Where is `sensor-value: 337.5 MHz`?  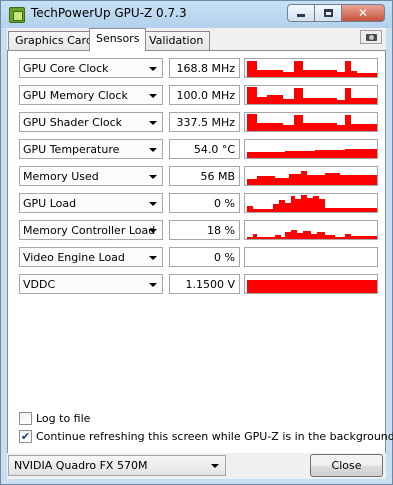
sensor-value: 337.5 MHz is located at coordinates (204, 122).